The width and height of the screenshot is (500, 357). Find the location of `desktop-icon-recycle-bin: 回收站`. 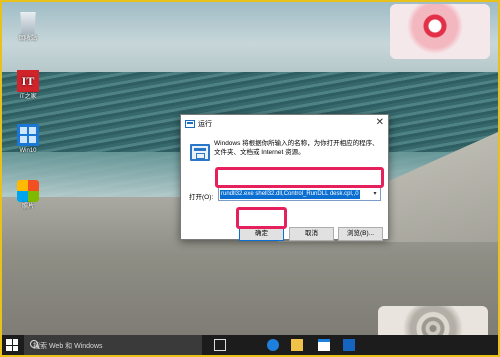

desktop-icon-recycle-bin: 回收站 is located at coordinates (28, 27).